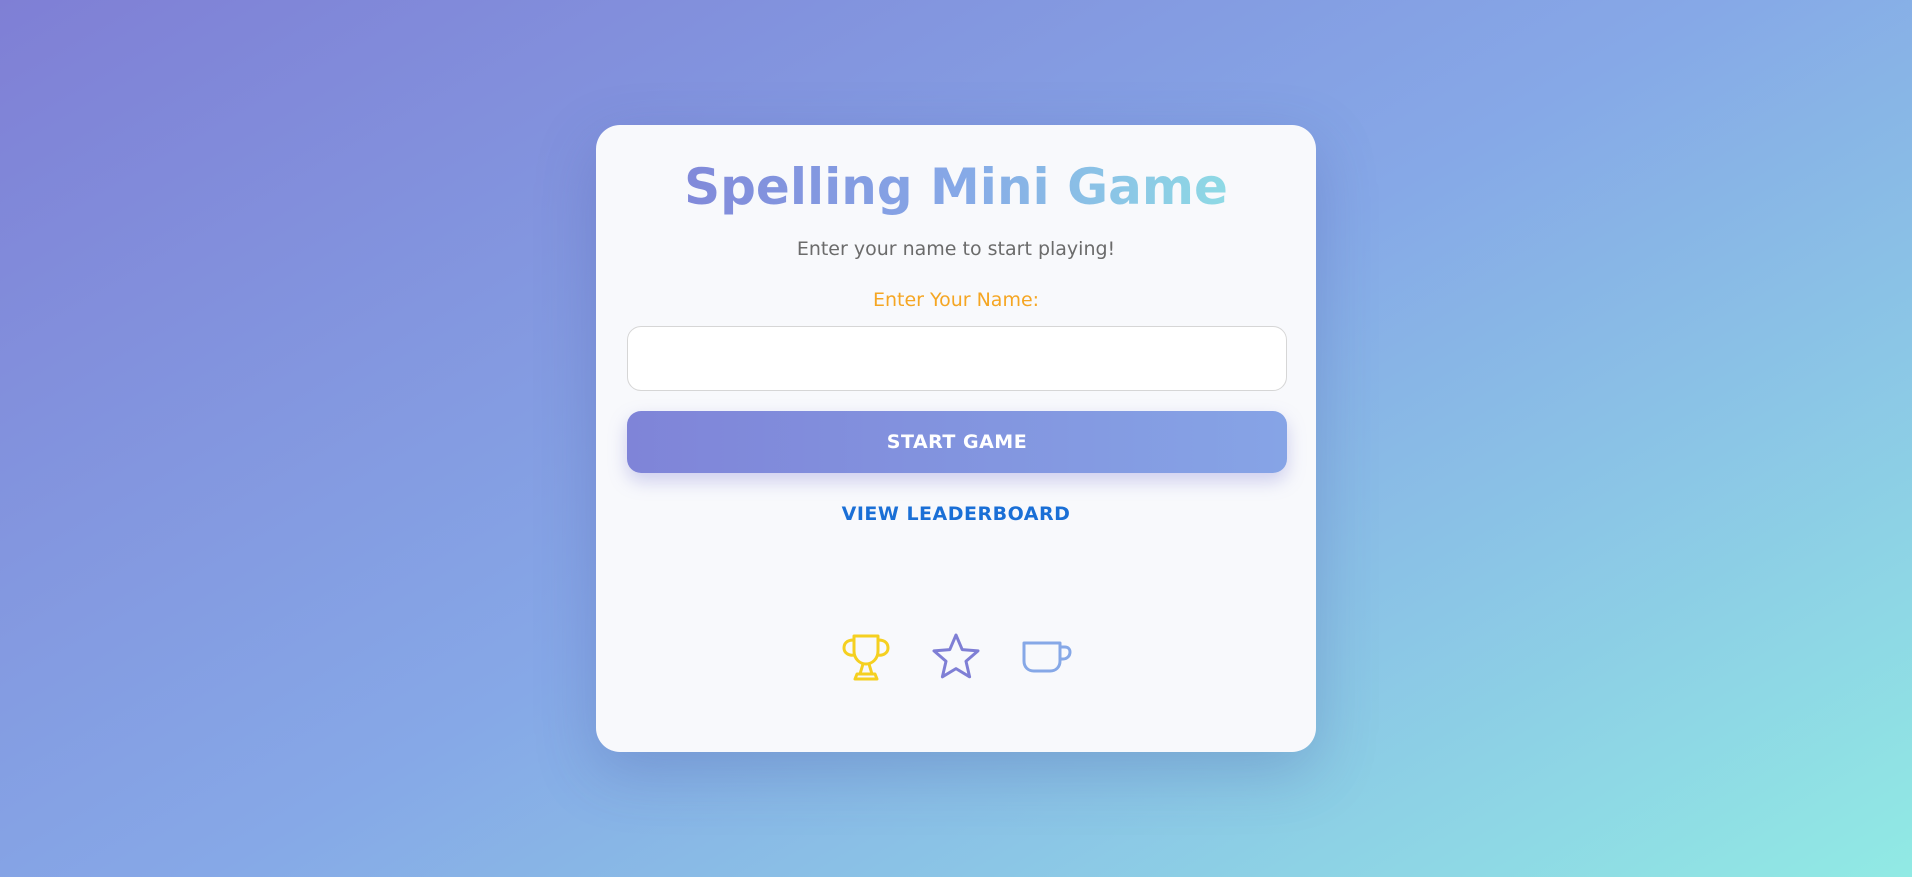 This screenshot has width=1912, height=877. I want to click on cup-icon, so click(1046, 657).